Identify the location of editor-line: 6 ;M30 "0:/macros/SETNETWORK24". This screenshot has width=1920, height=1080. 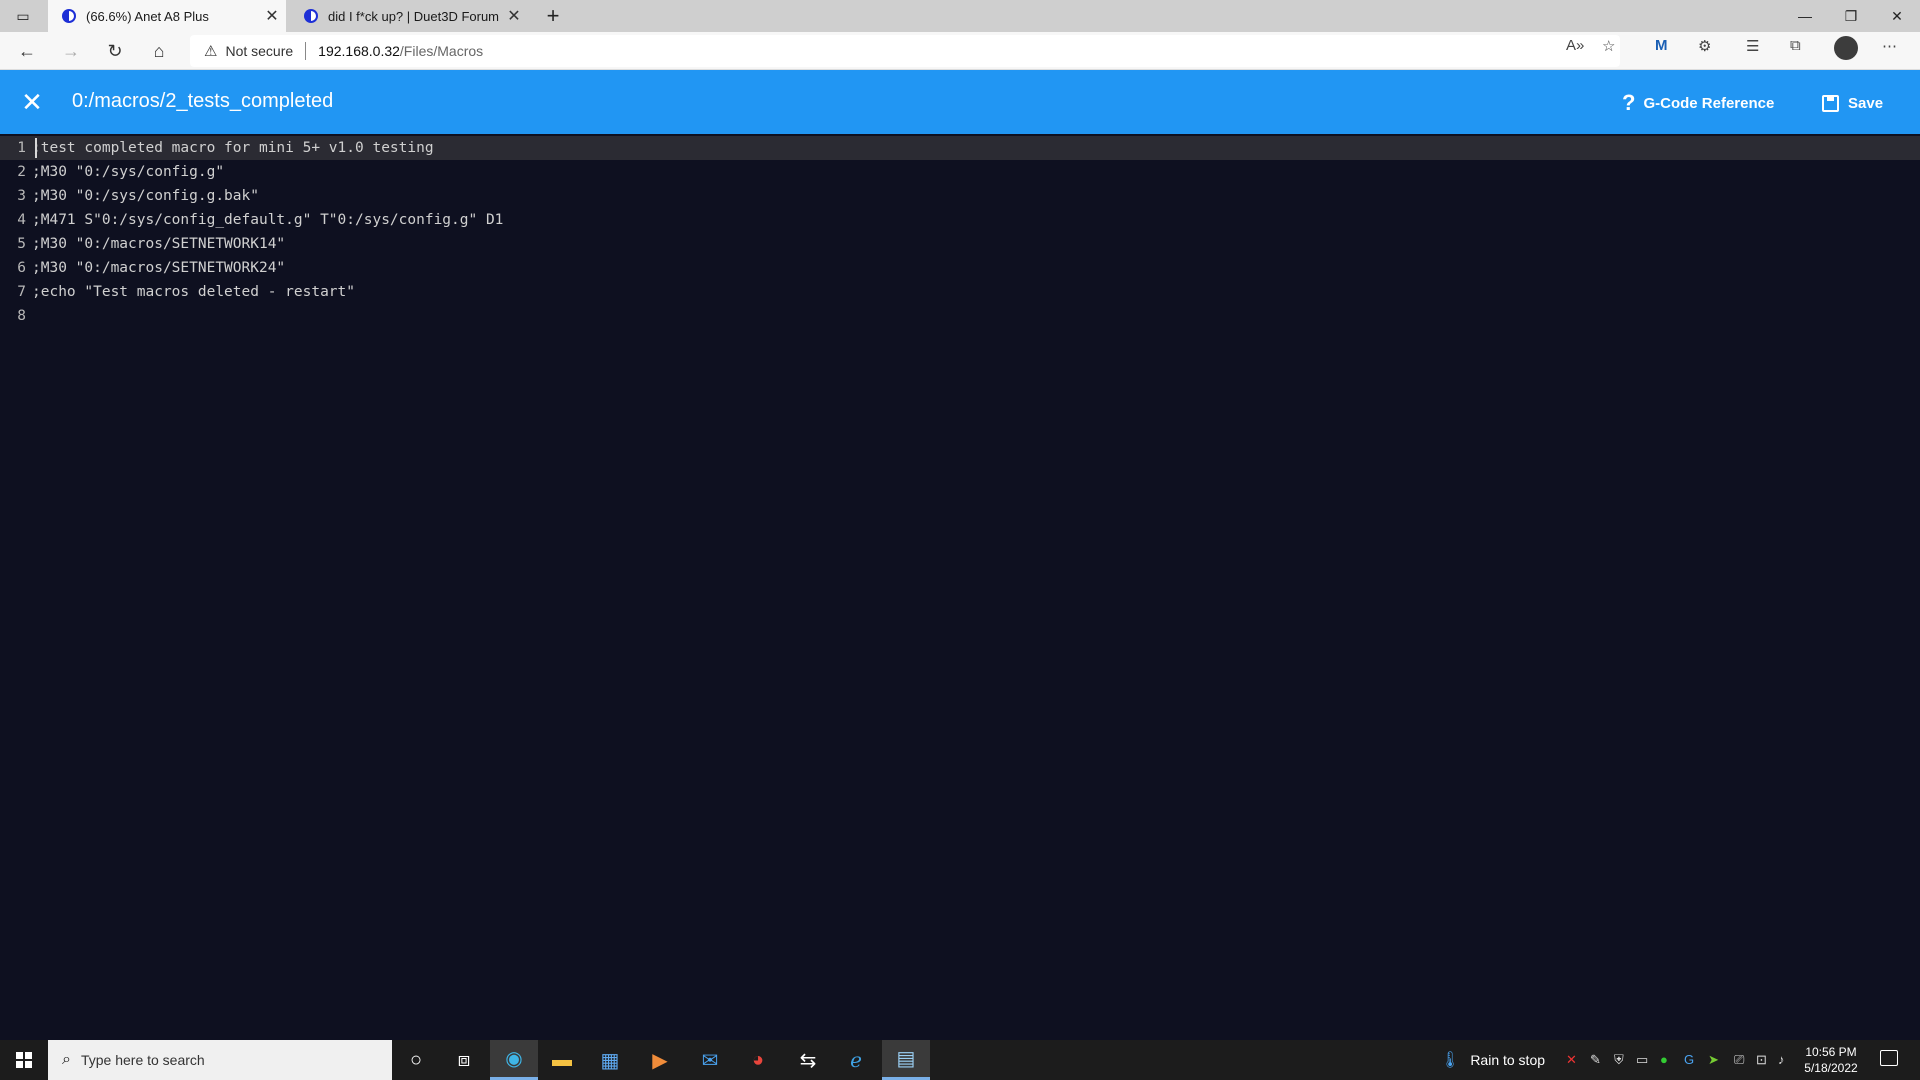
(960, 268).